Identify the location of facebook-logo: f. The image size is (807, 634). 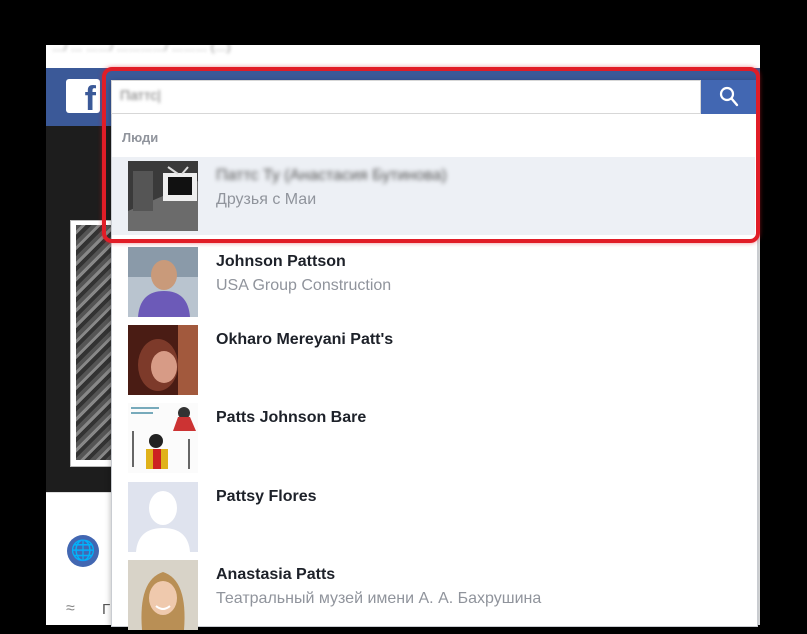
(83, 96).